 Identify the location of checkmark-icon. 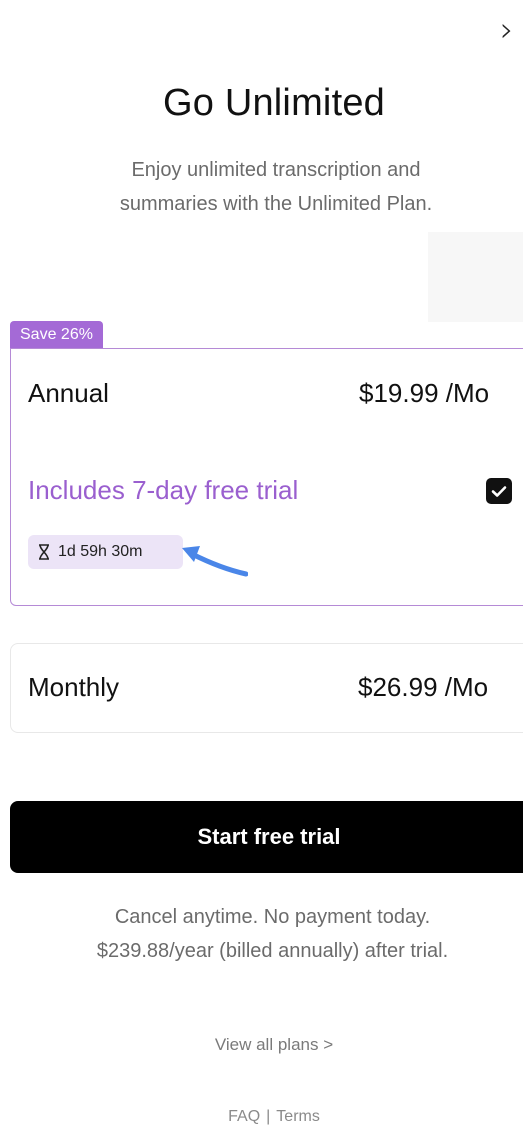
(499, 491).